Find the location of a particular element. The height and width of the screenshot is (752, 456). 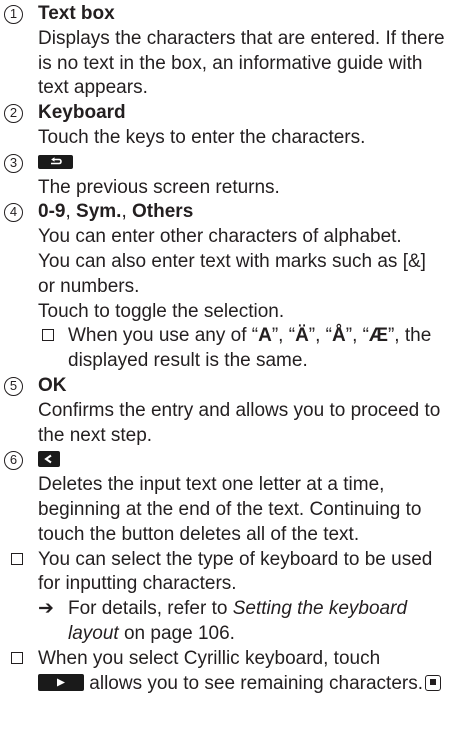

item-title: Keyboard is located at coordinates (82, 113).